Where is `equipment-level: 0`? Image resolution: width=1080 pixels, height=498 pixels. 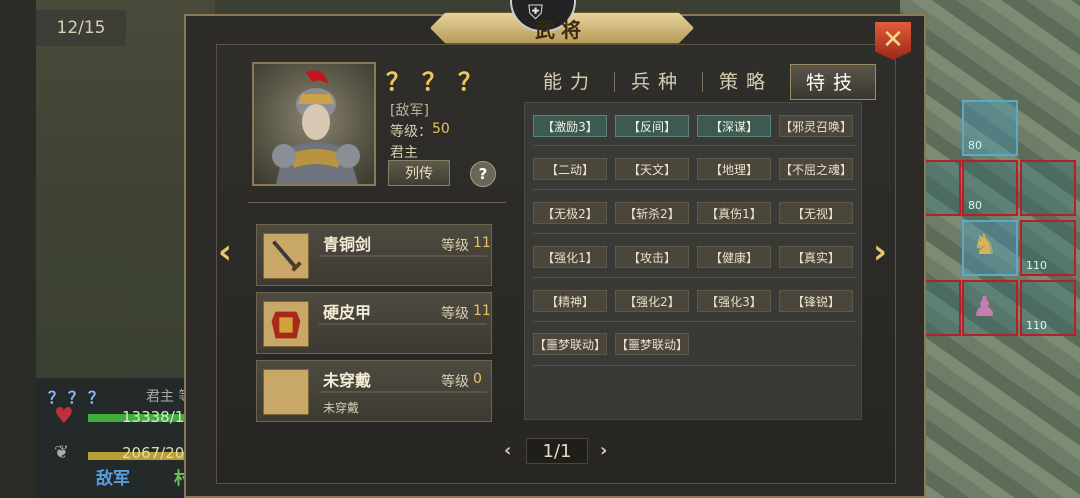
equipment-level: 0 is located at coordinates (477, 379).